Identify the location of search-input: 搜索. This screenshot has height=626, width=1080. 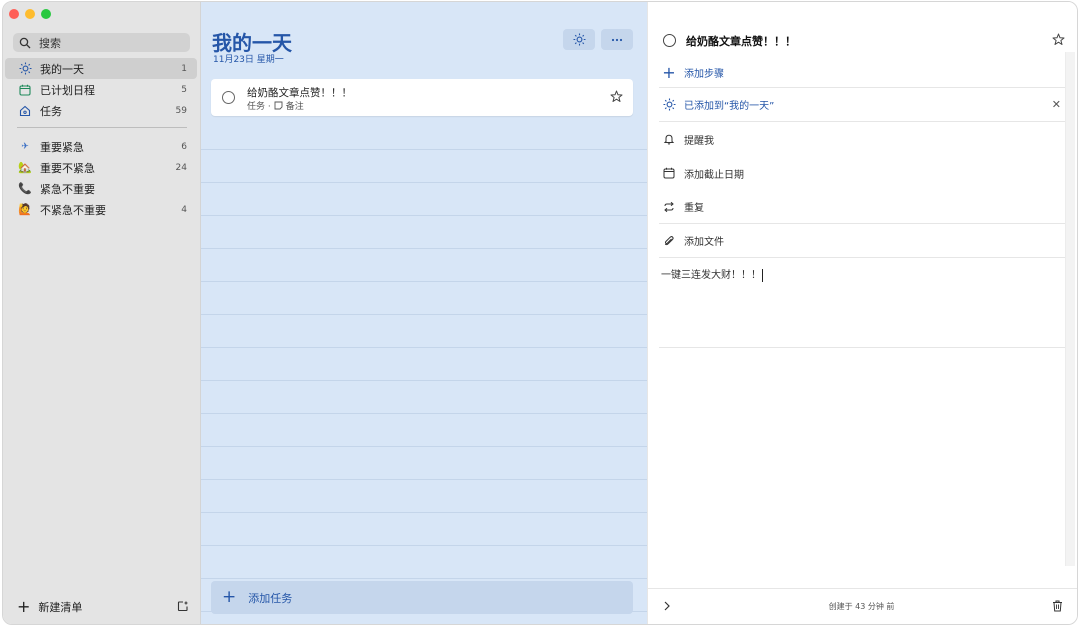
(101, 42).